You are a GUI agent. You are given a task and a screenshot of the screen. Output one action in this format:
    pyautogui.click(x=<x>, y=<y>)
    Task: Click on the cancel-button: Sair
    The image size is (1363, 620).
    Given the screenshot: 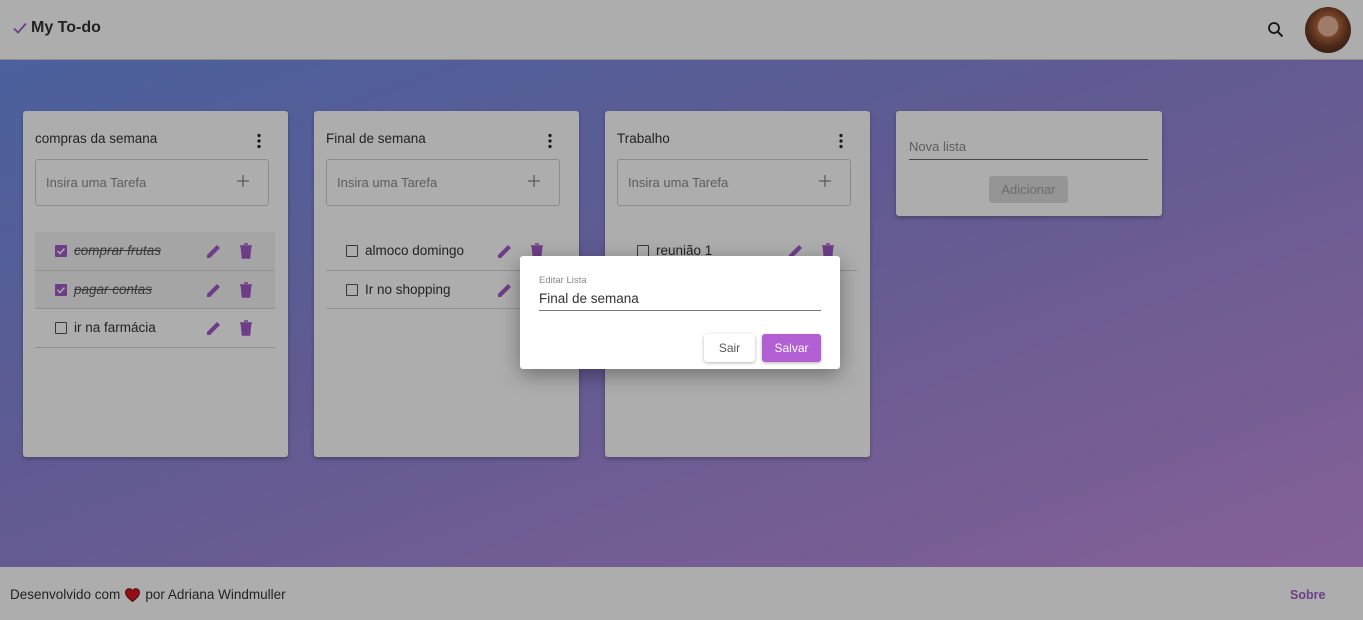 What is the action you would take?
    pyautogui.click(x=729, y=348)
    